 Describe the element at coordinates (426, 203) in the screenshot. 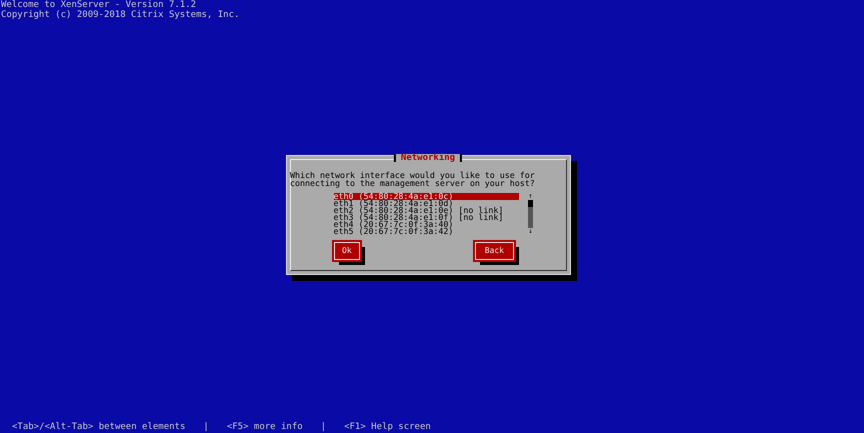

I see `interface-item: eth1 (54:80:28:4a:e1:0d)` at that location.